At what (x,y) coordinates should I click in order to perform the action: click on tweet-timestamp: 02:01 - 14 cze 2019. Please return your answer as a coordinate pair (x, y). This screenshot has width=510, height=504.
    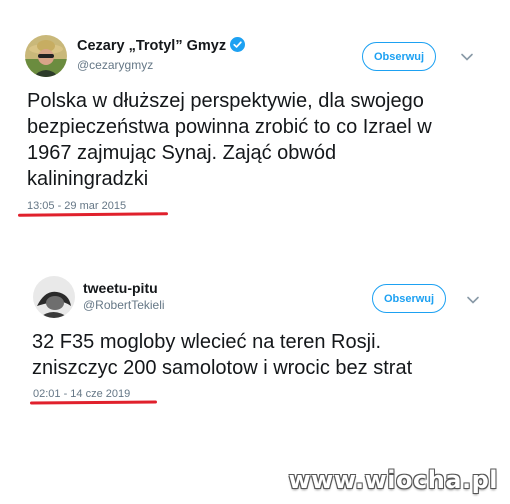
    Looking at the image, I should click on (81, 394).